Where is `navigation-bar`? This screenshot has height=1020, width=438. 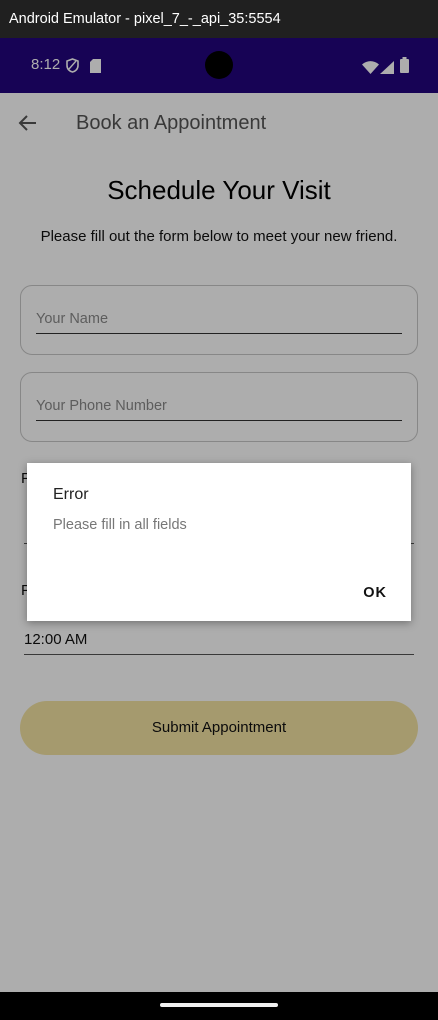
navigation-bar is located at coordinates (219, 1006).